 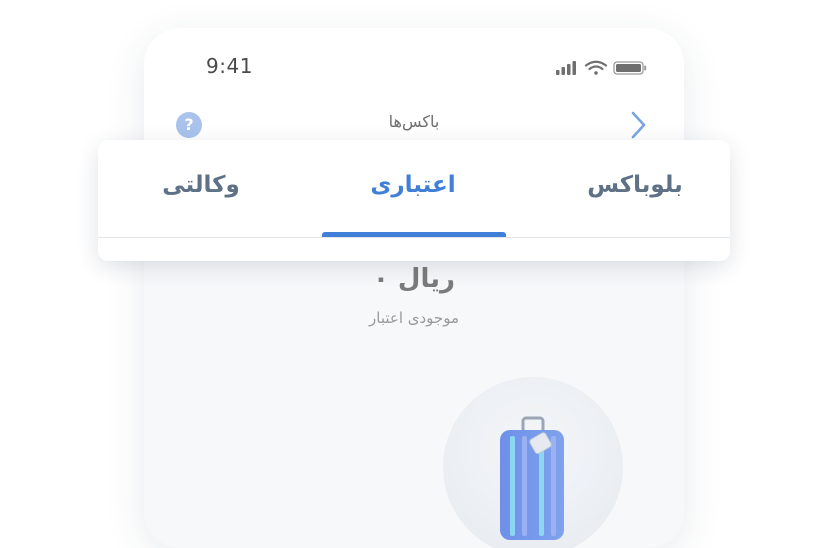 What do you see at coordinates (189, 125) in the screenshot?
I see `help-button: ?` at bounding box center [189, 125].